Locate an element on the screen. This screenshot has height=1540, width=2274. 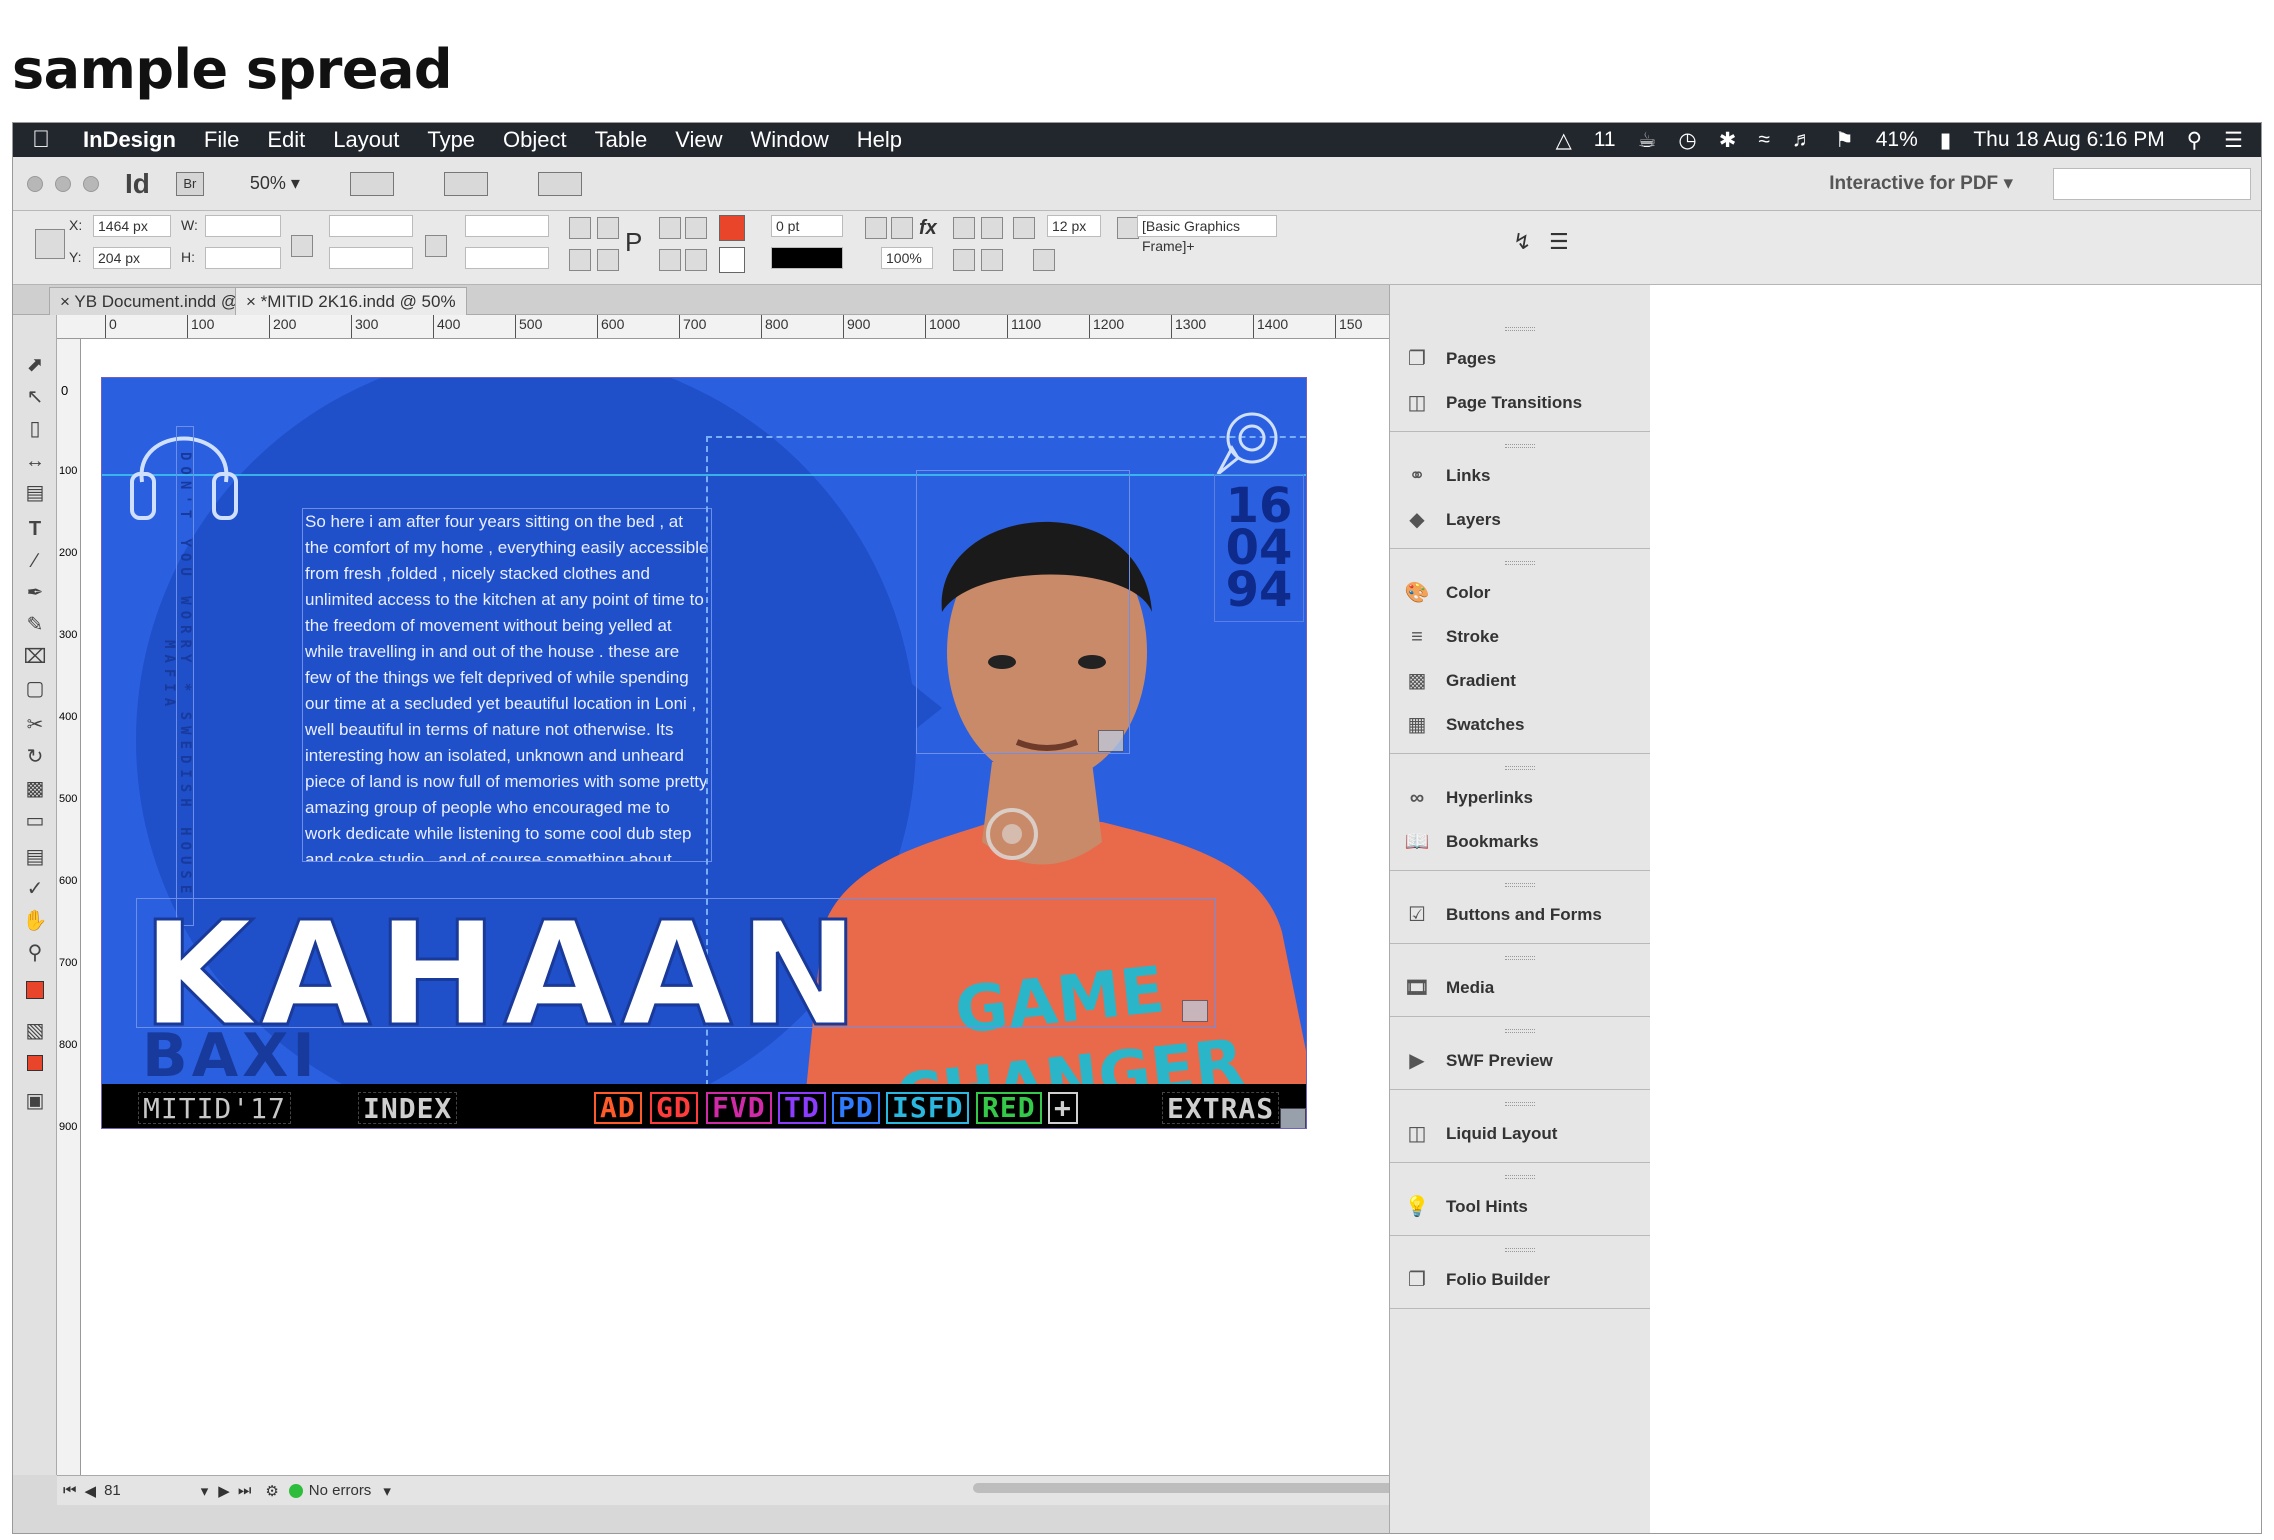
footer-extras-link: EXTRAS is located at coordinates (1221, 1108).